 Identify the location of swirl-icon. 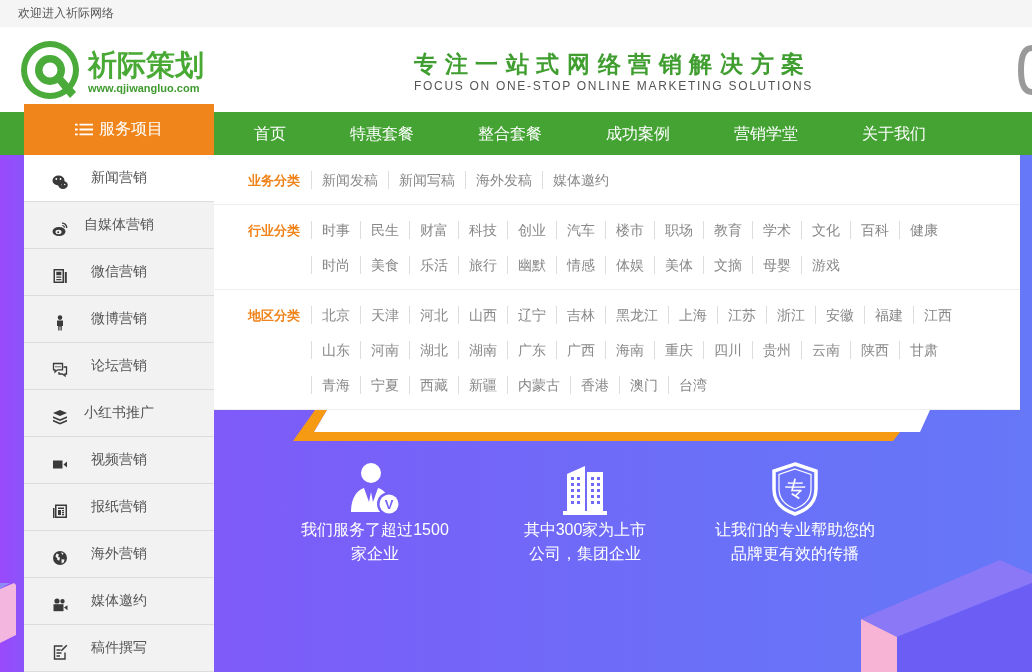
(60, 229).